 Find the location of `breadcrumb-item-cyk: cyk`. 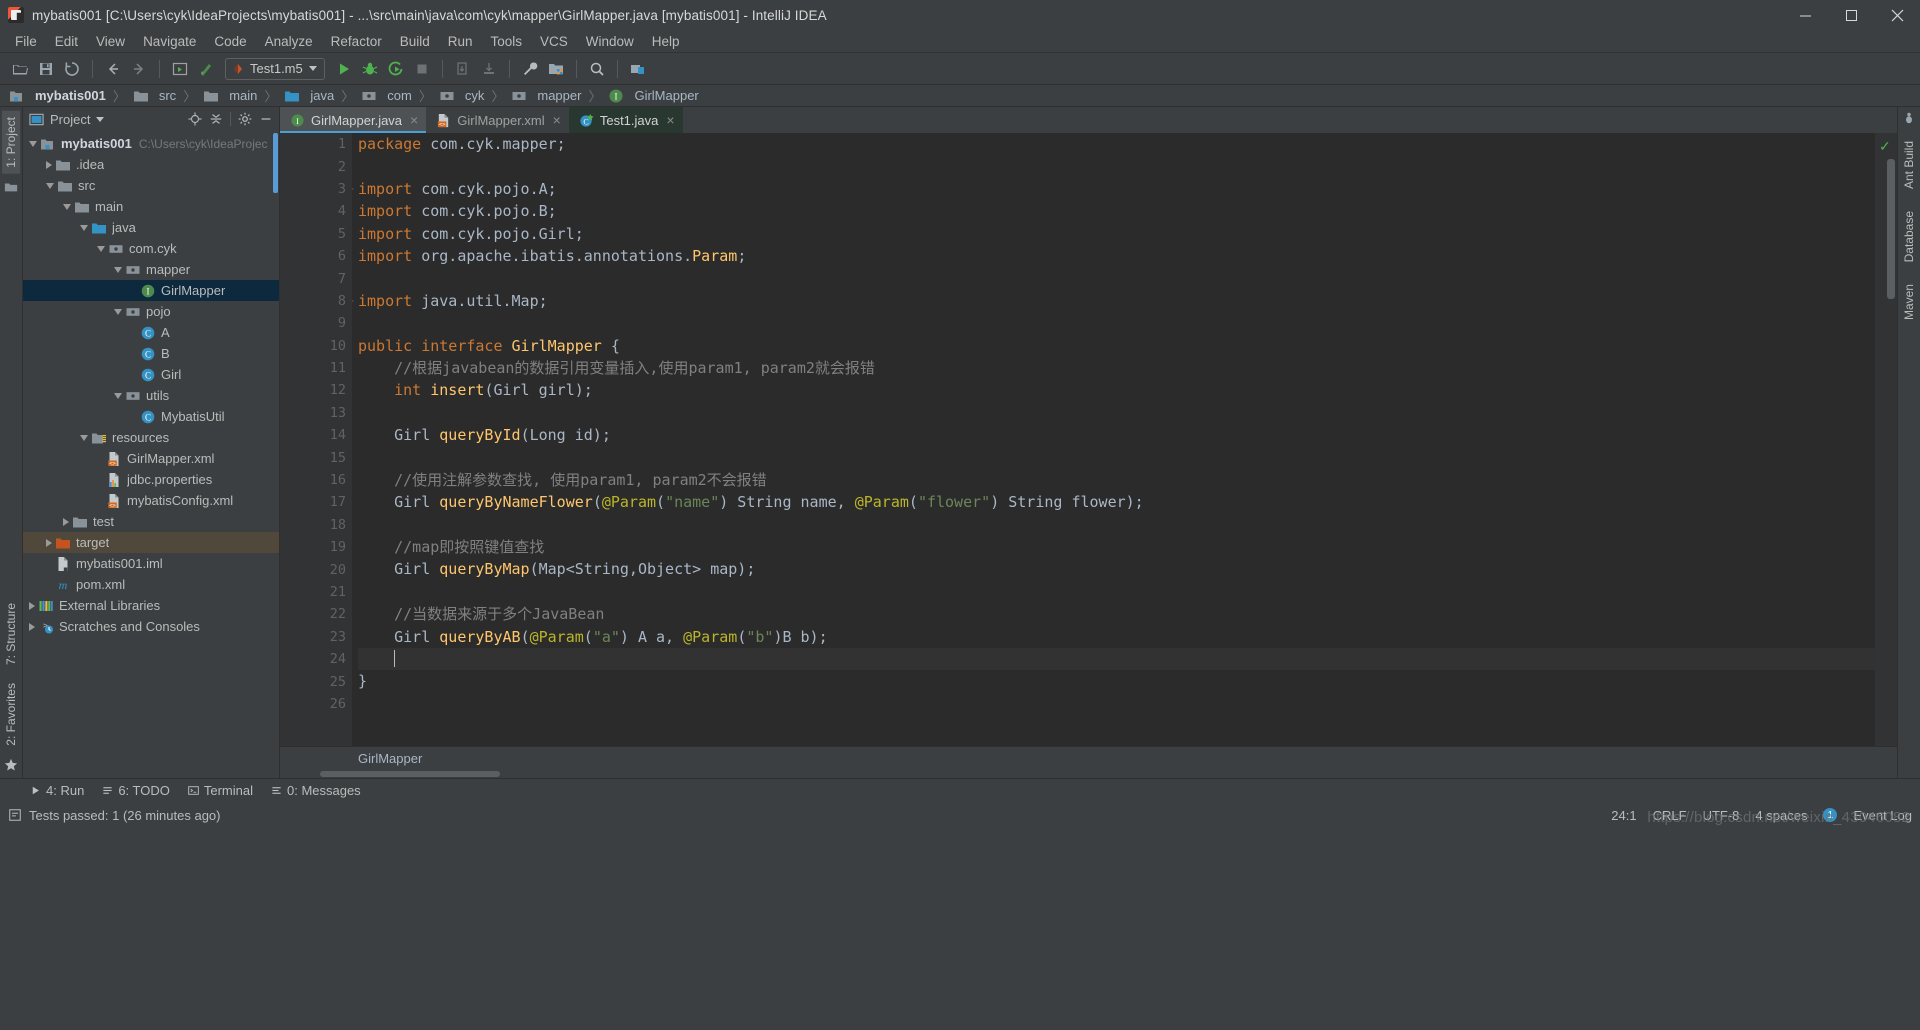

breadcrumb-item-cyk: cyk is located at coordinates (462, 96).